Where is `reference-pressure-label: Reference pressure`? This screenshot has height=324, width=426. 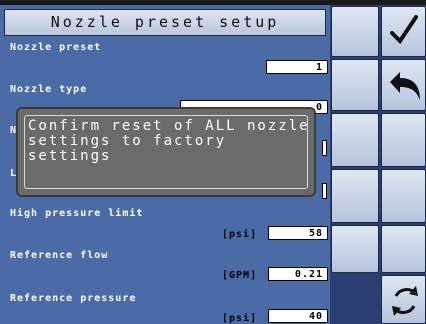 reference-pressure-label: Reference pressure is located at coordinates (73, 298).